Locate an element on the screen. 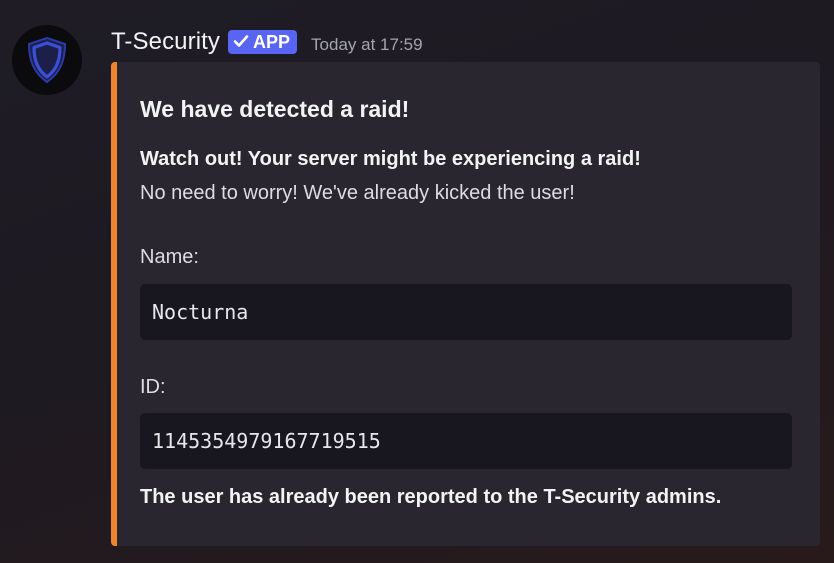 This screenshot has height=563, width=834. message-timestamp: Today at 17:59 is located at coordinates (367, 45).